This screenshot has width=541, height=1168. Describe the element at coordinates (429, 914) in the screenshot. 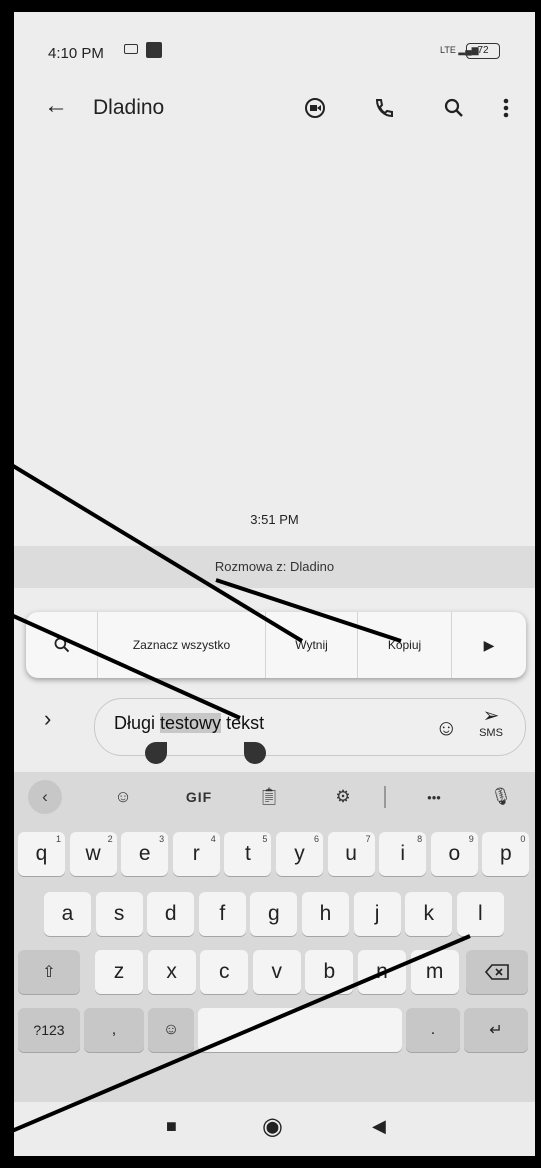

I see `key-k: k` at that location.